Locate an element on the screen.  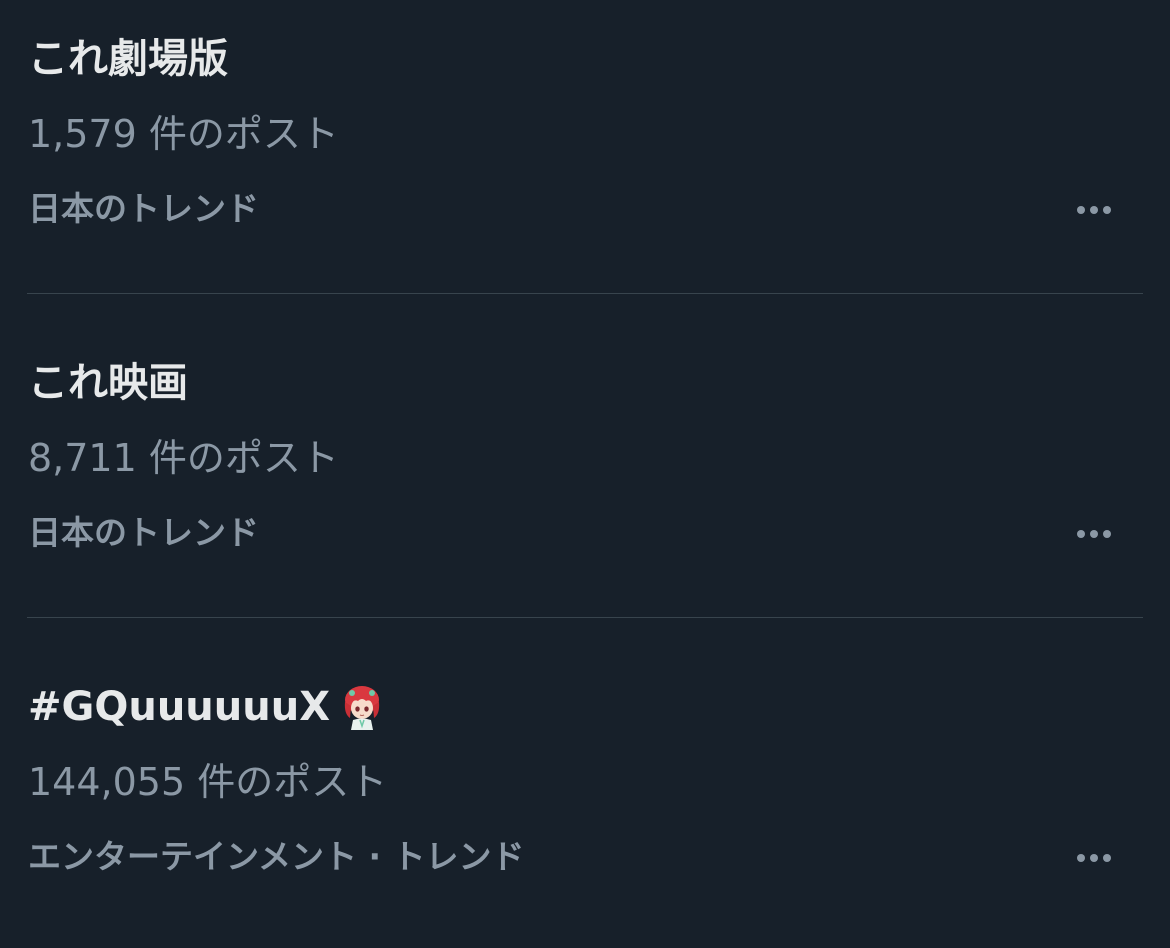
trend-title: #GQuuuuuuX is located at coordinates (205, 707).